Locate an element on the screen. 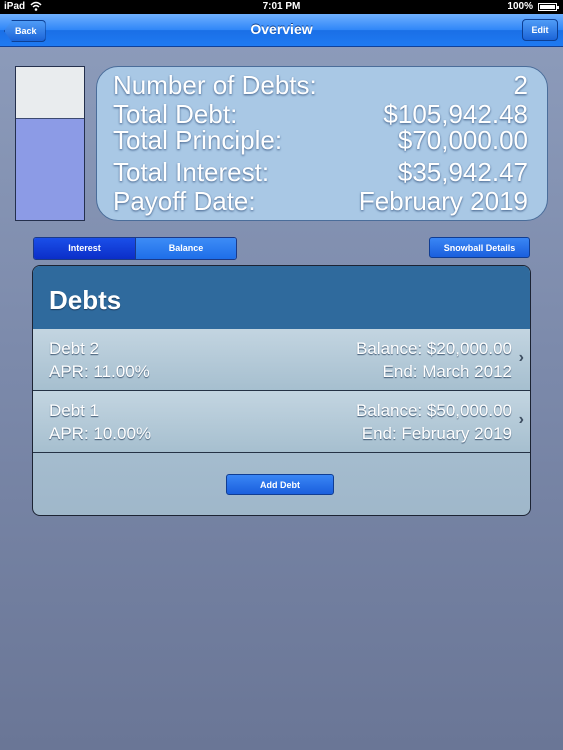 This screenshot has height=750, width=563. status-time: 7:01 PM is located at coordinates (281, 6).